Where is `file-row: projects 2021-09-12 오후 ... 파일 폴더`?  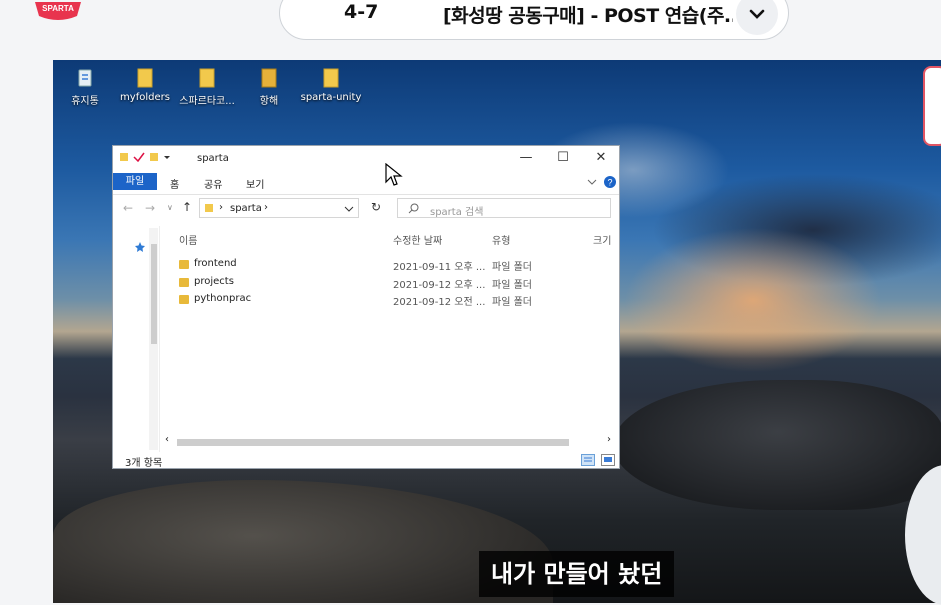
file-row: projects 2021-09-12 오후 ... 파일 폴더 is located at coordinates (369, 283).